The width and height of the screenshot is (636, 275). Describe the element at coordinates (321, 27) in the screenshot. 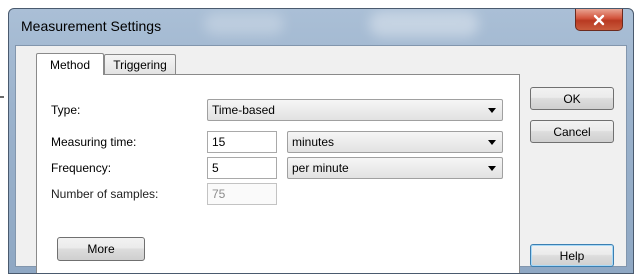

I see `title-bar: Measurement Settings` at that location.